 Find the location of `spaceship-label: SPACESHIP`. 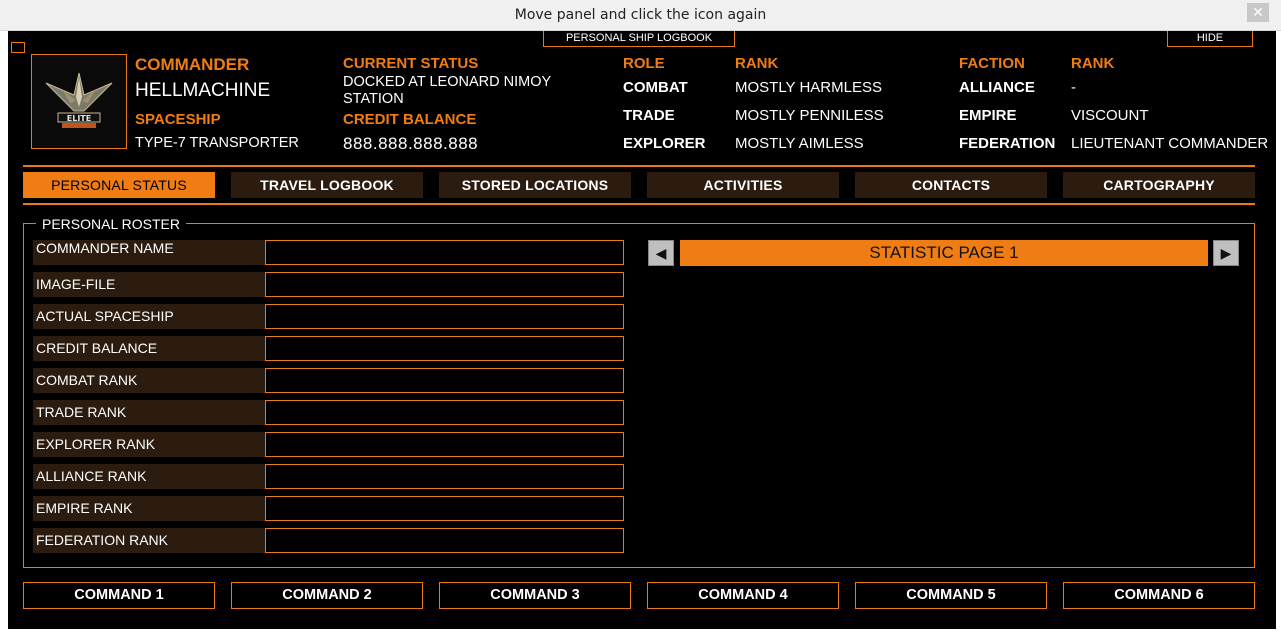

spaceship-label: SPACESHIP is located at coordinates (178, 119).